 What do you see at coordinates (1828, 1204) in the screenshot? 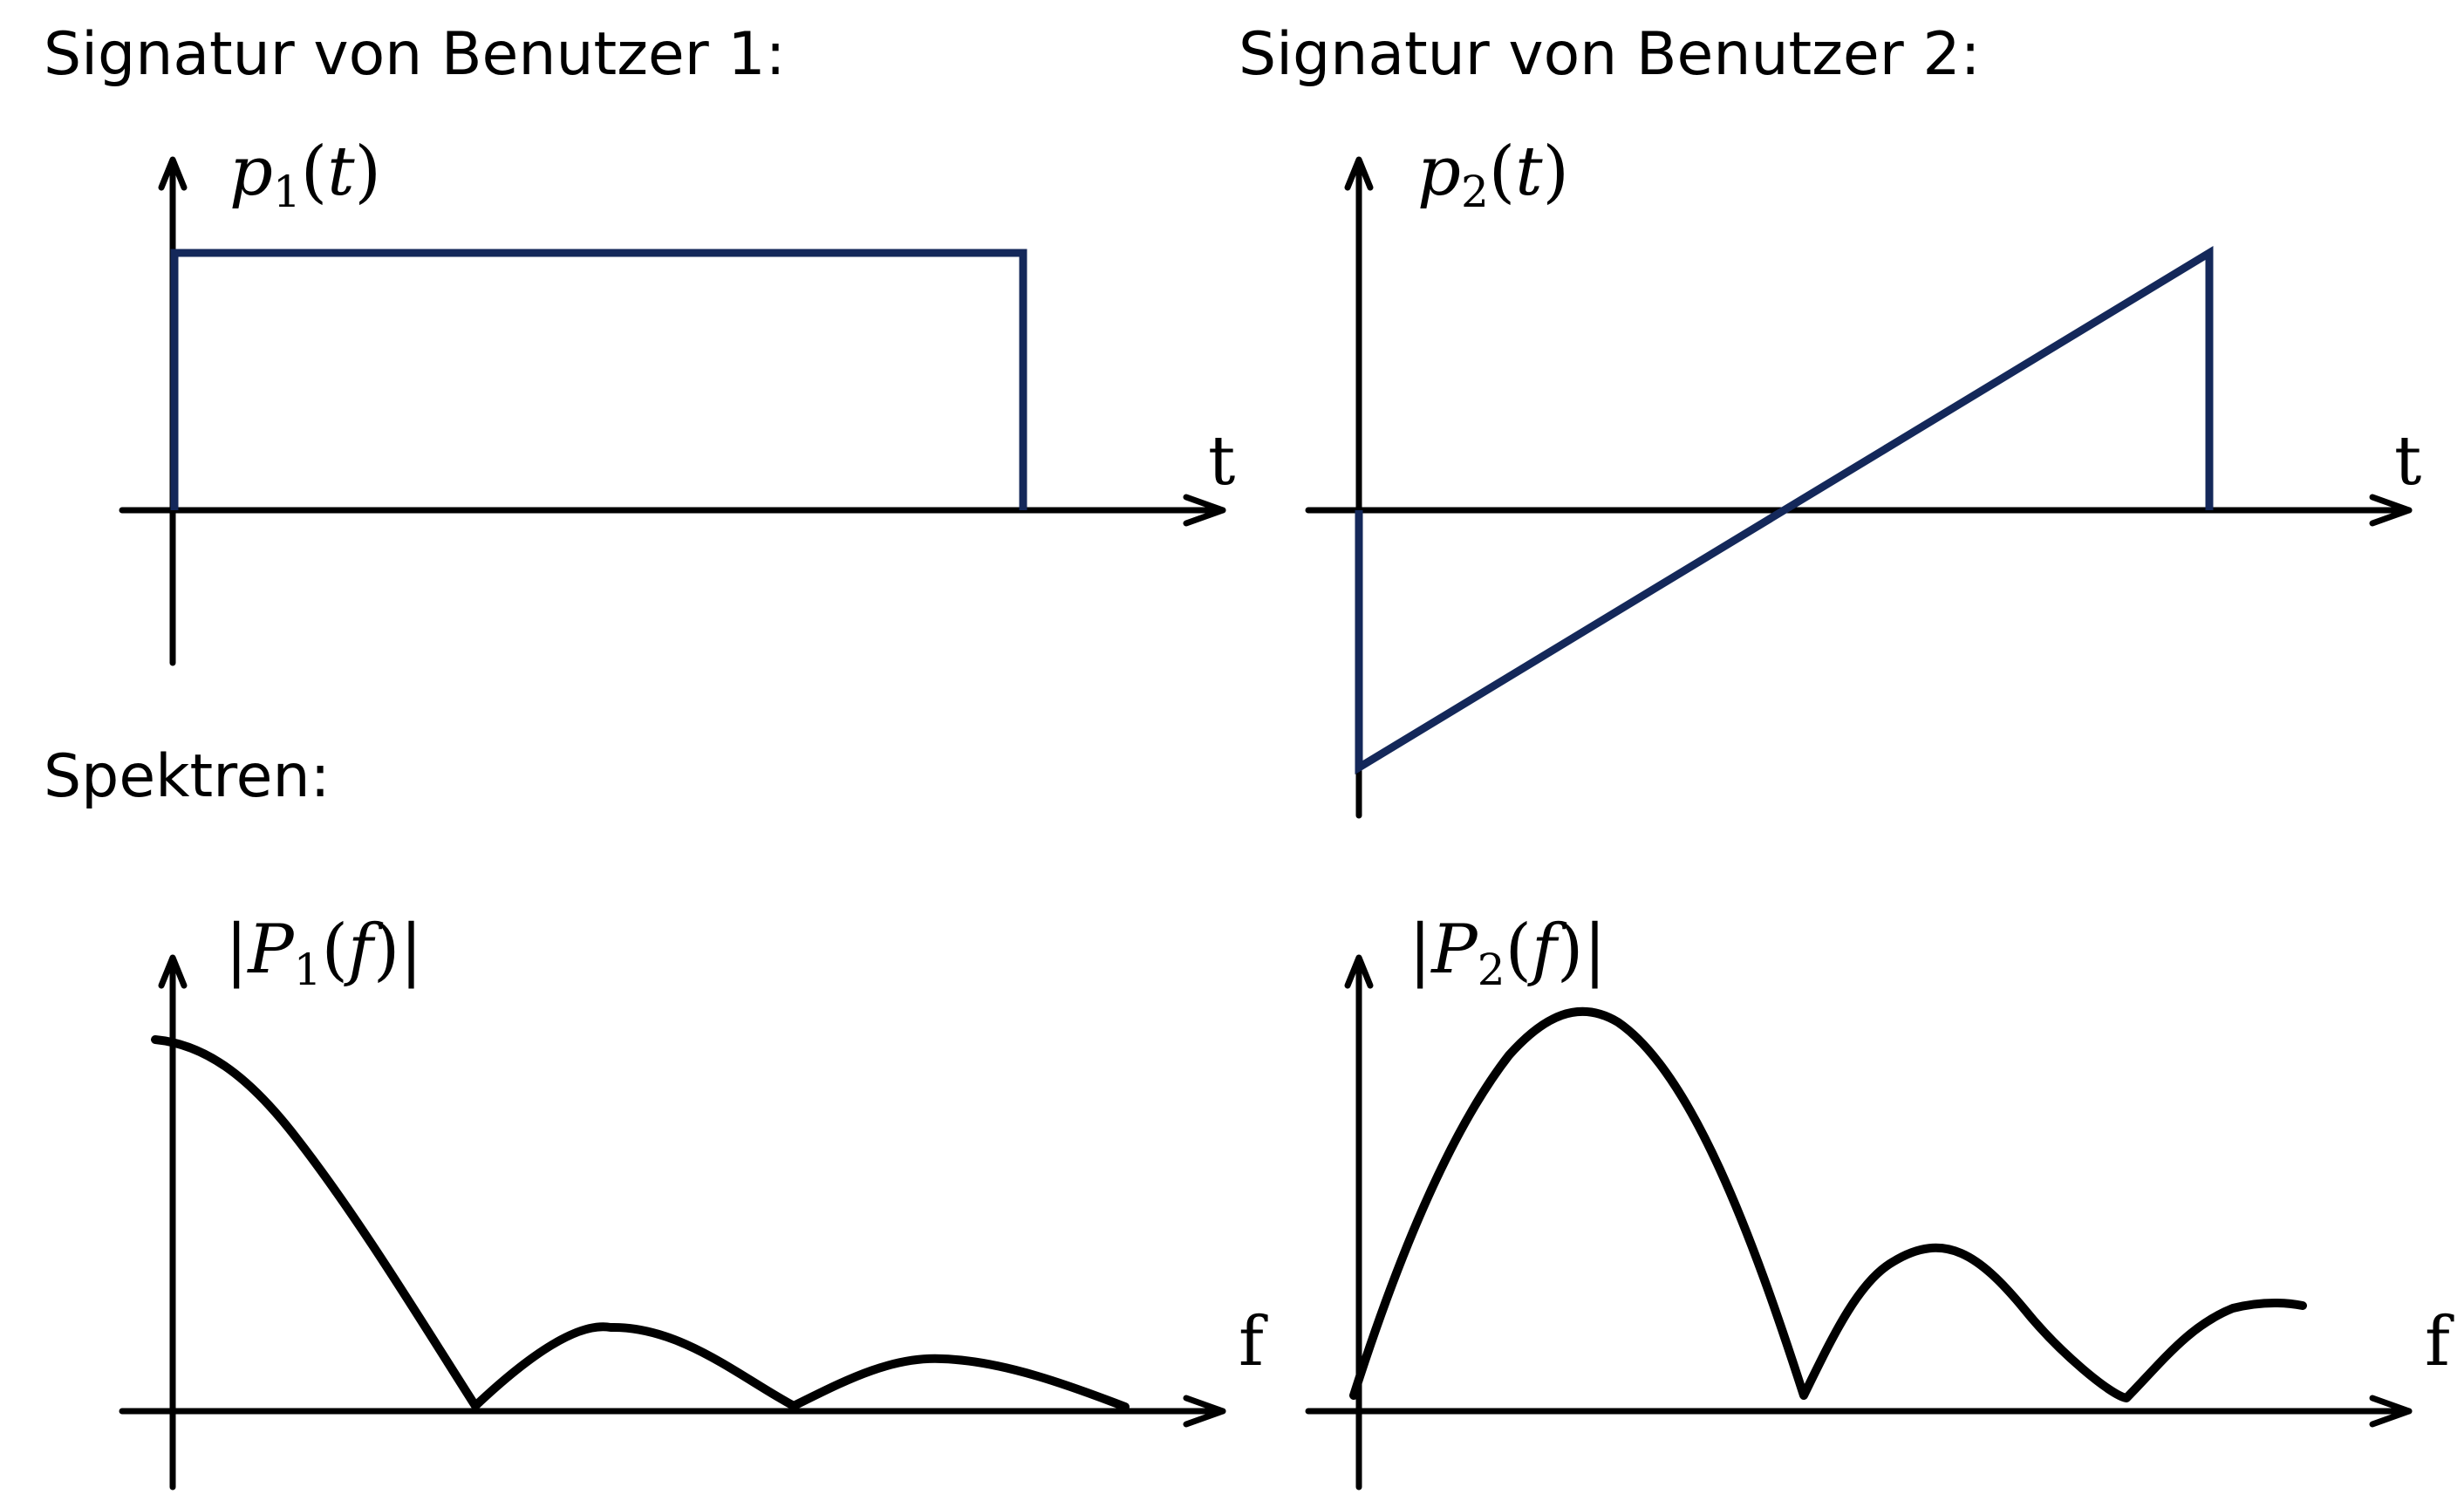
I see `spectrum-P2-curve` at bounding box center [1828, 1204].